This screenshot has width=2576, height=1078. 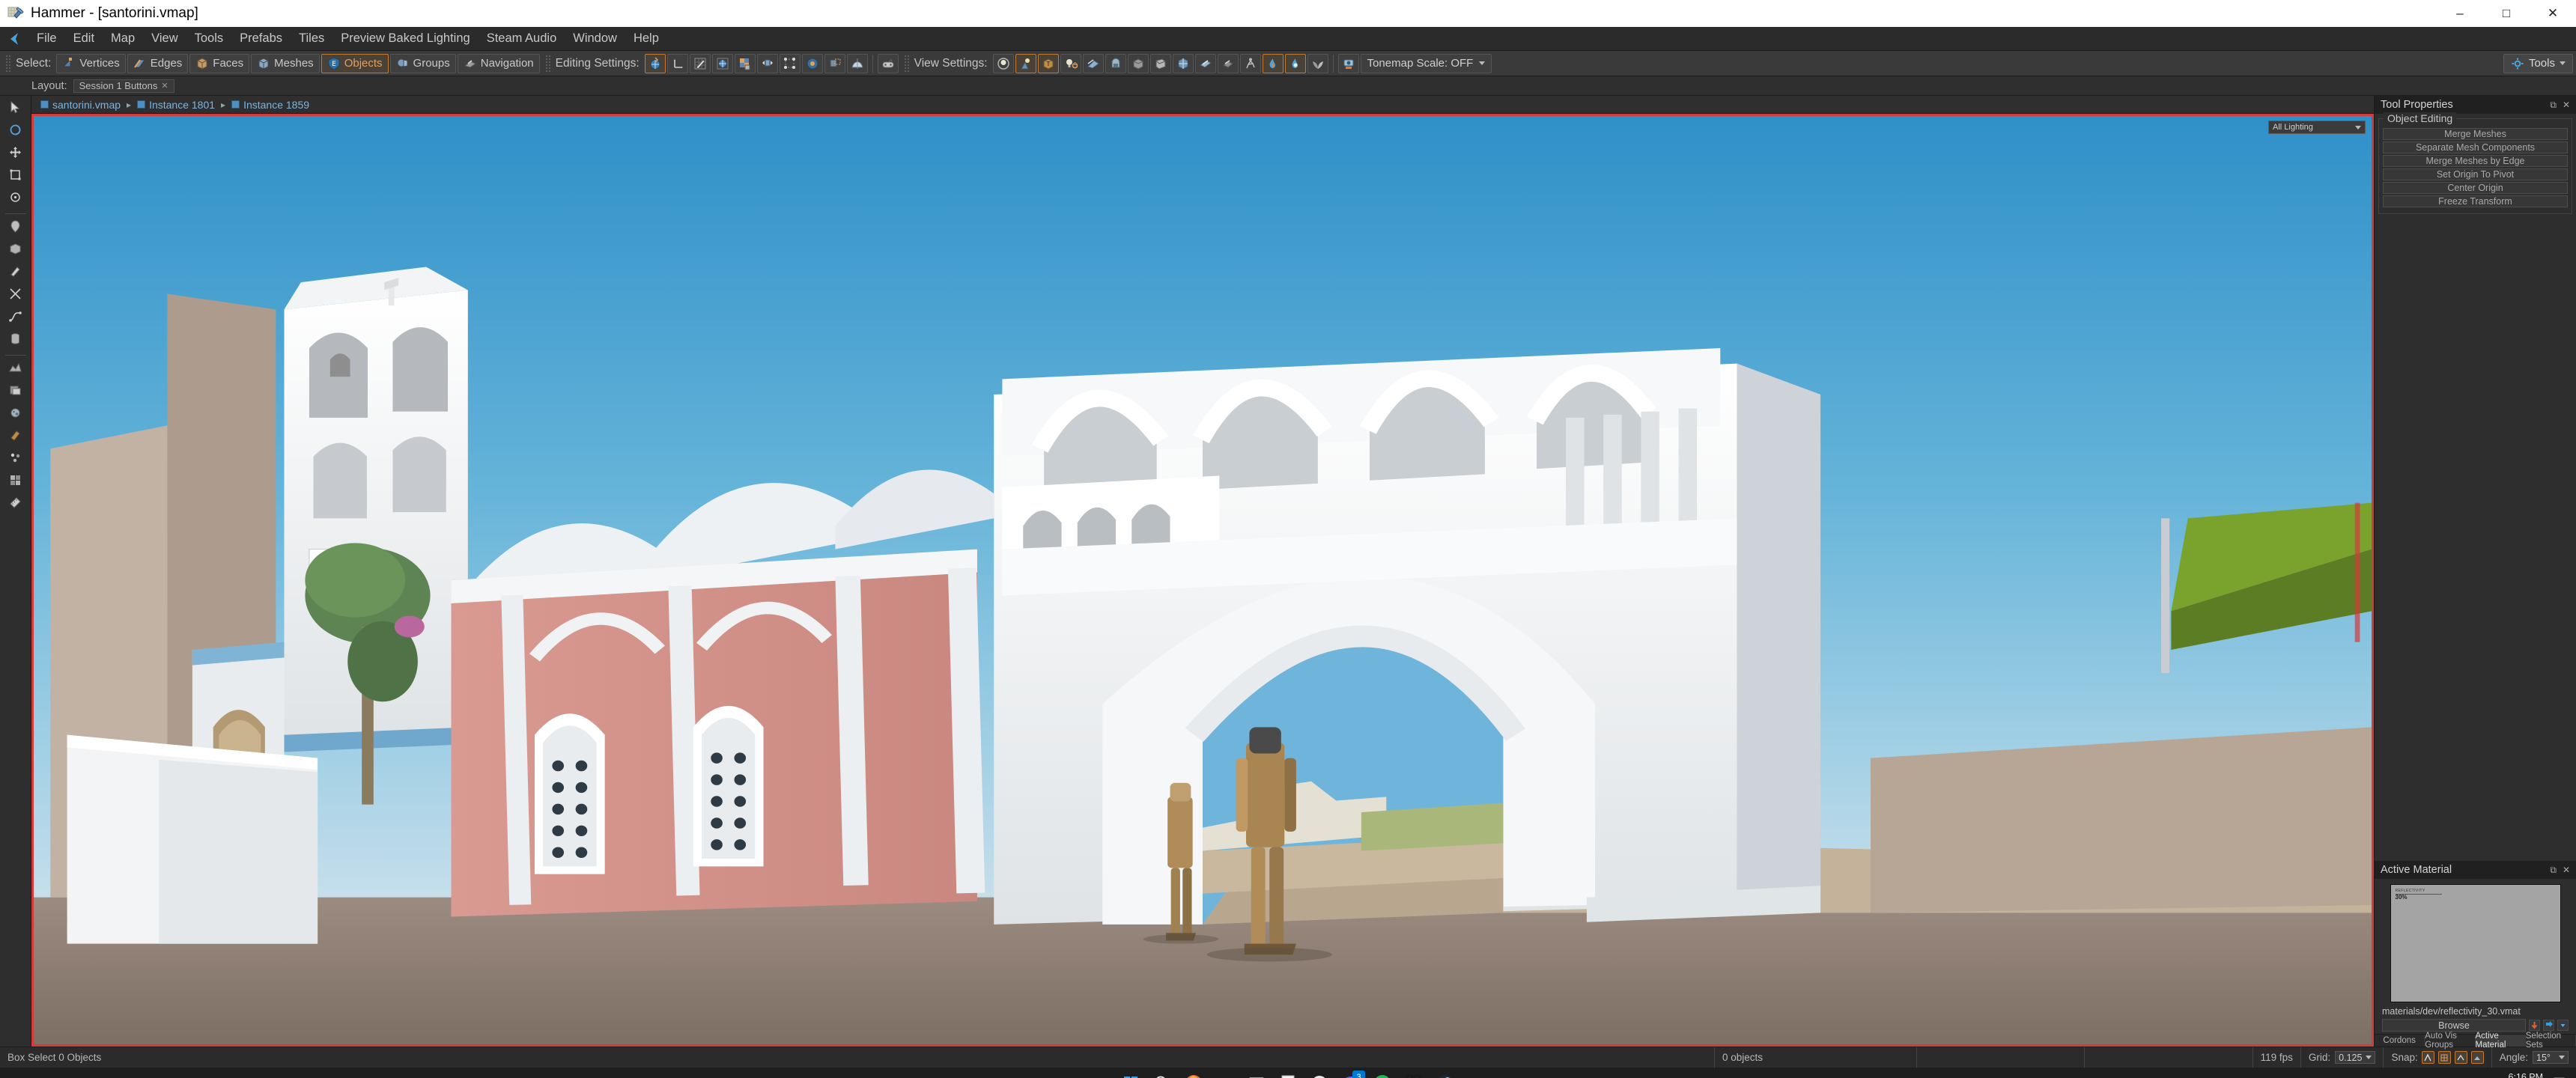 I want to click on notepad-icon, so click(x=1288, y=1076).